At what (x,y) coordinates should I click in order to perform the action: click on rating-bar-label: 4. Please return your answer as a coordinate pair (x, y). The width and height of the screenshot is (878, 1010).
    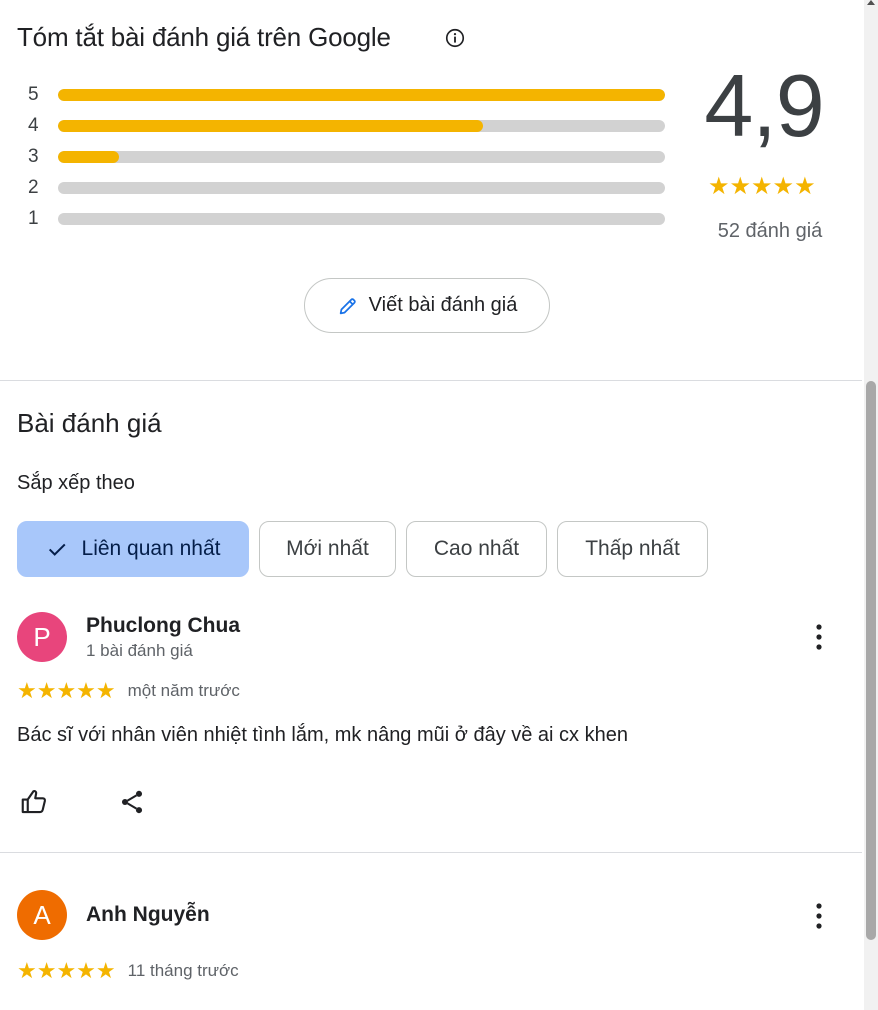
    Looking at the image, I should click on (33, 125).